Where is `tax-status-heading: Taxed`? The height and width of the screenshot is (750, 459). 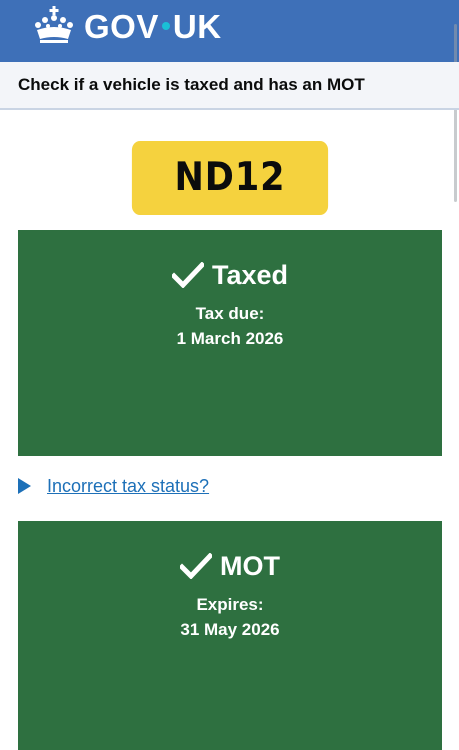
tax-status-heading: Taxed is located at coordinates (230, 275).